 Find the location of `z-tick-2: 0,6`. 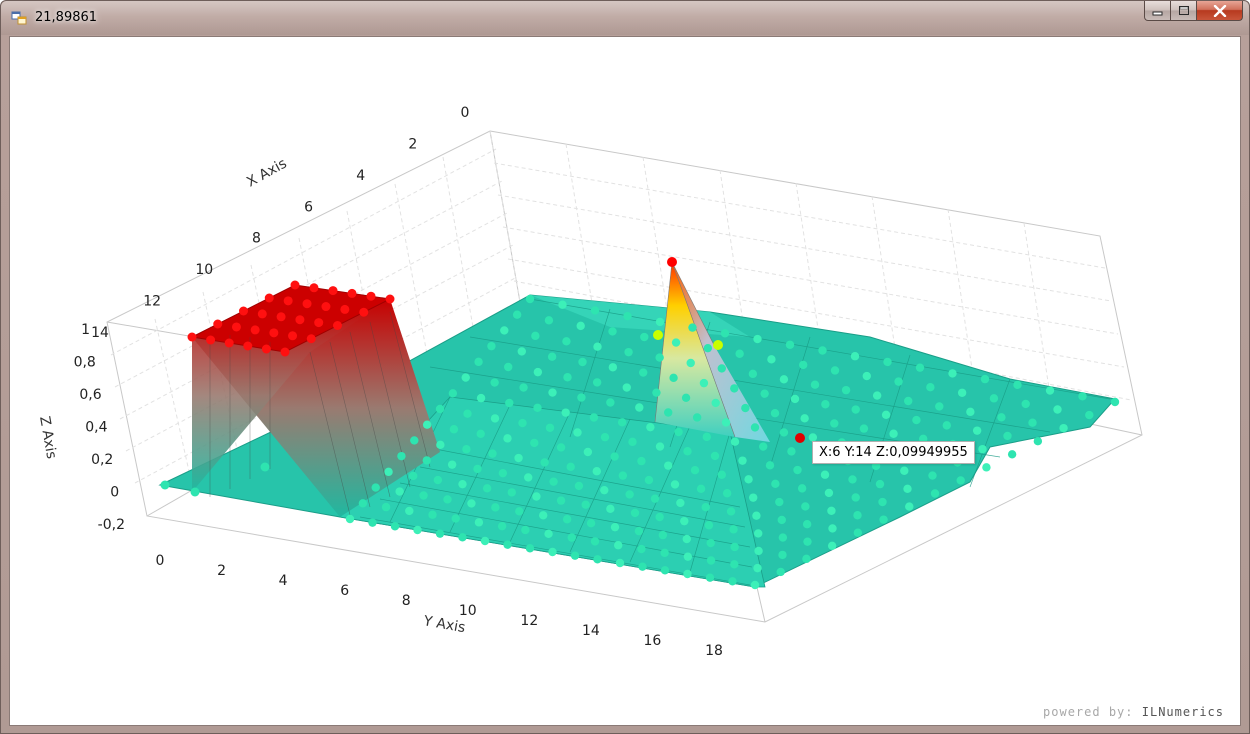

z-tick-2: 0,6 is located at coordinates (90, 395).